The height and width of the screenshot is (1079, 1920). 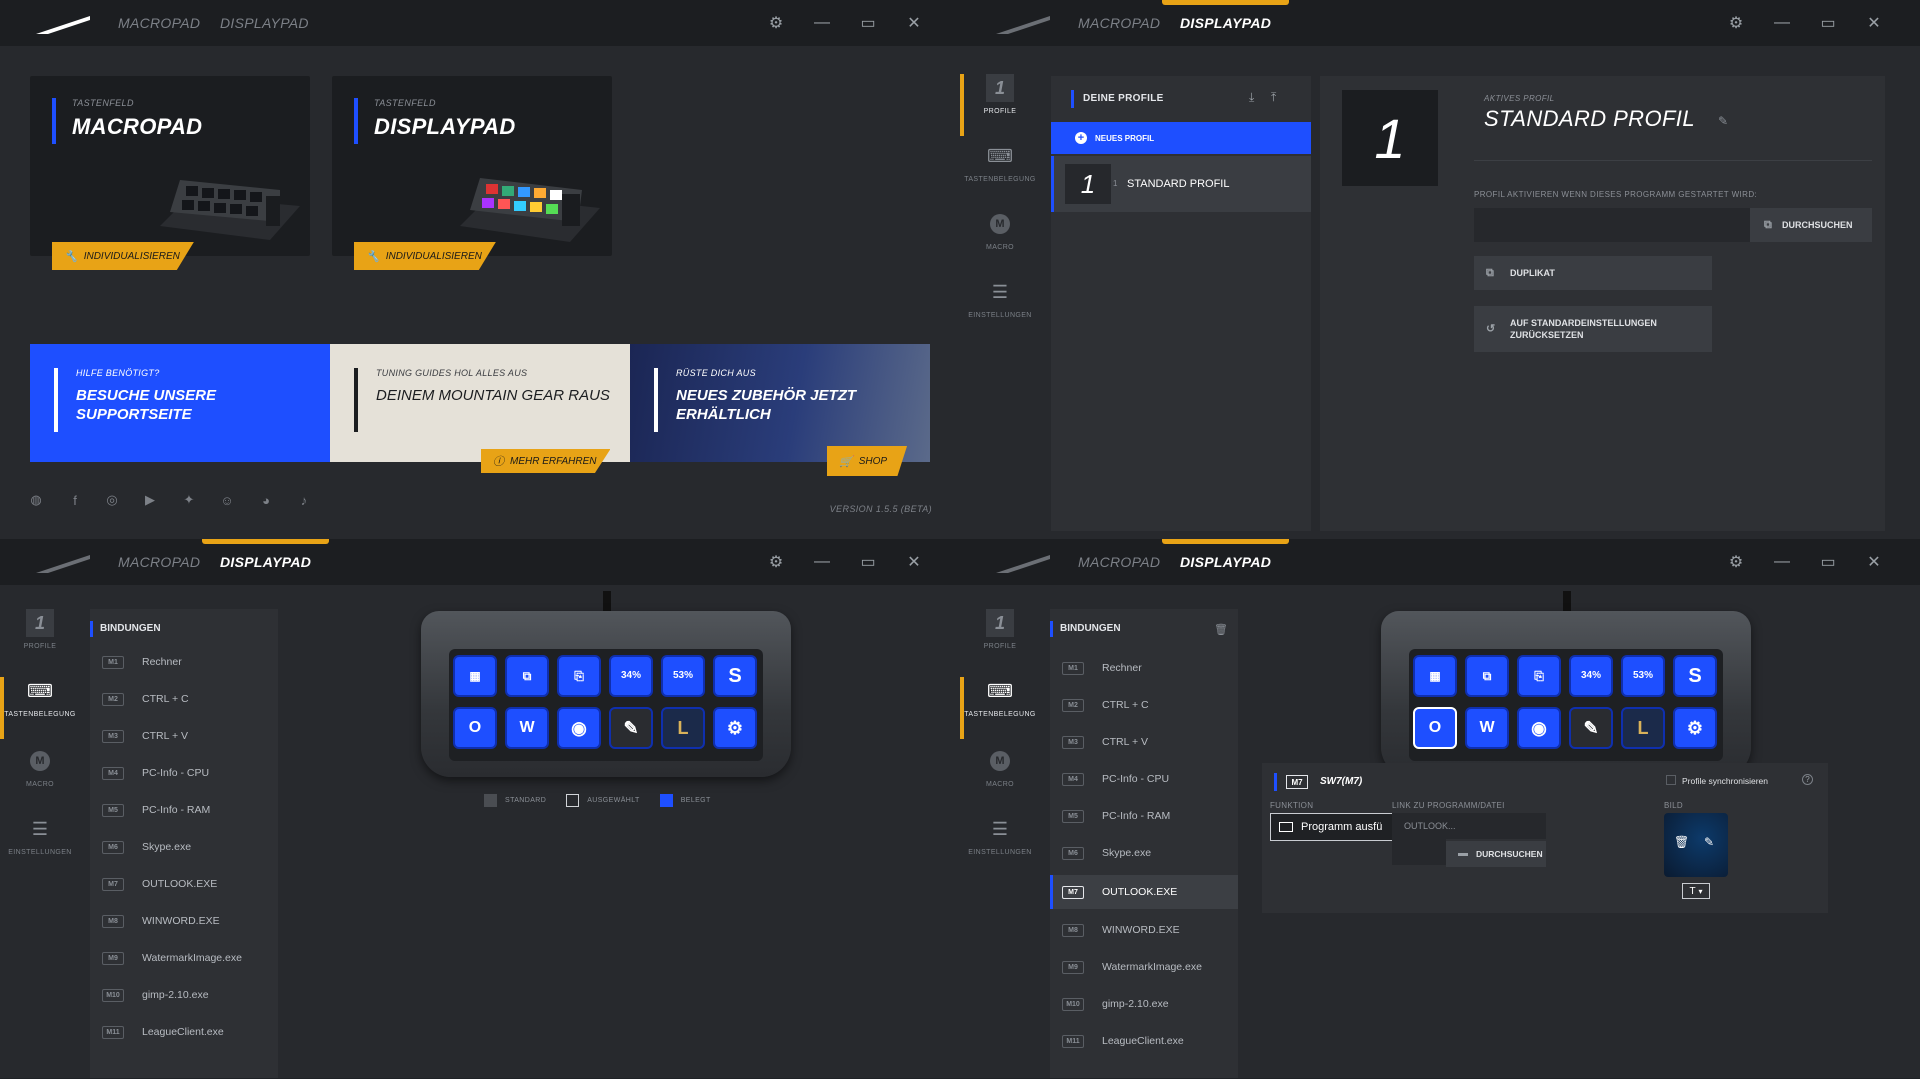 I want to click on customize-displaypad-button: 🔧 INDIVIDUALISIEREN, so click(x=425, y=256).